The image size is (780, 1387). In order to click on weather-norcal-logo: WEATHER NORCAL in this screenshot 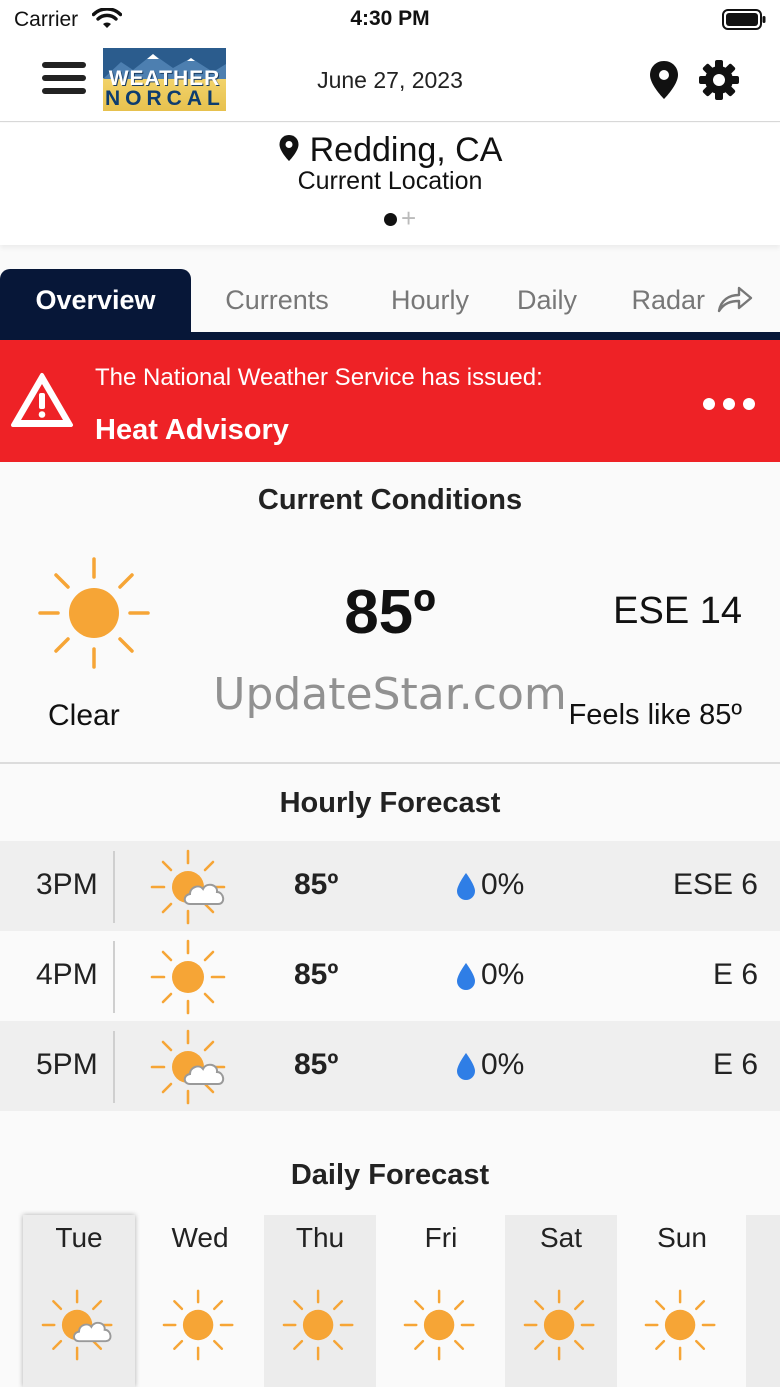, I will do `click(164, 79)`.